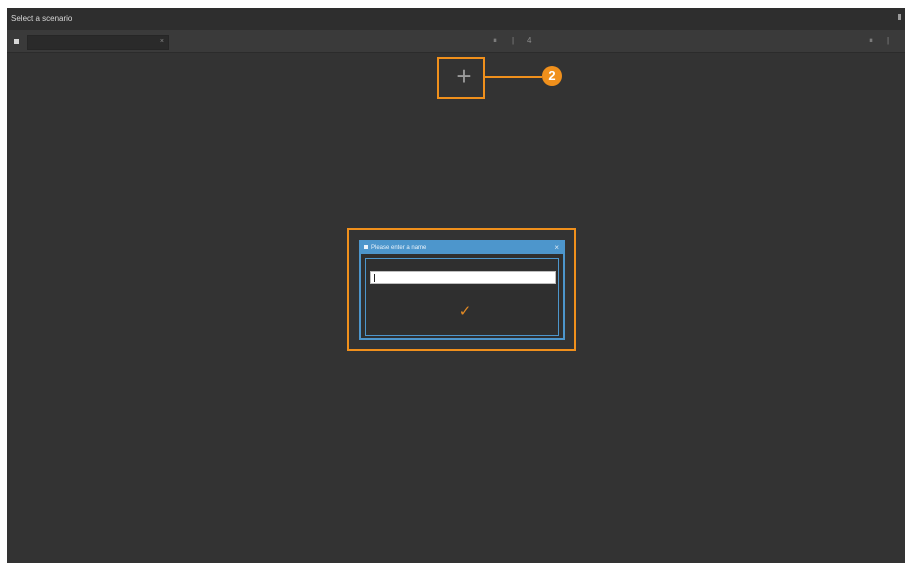 This screenshot has height=563, width=905. Describe the element at coordinates (495, 41) in the screenshot. I see `pause-icon: ⏸` at that location.